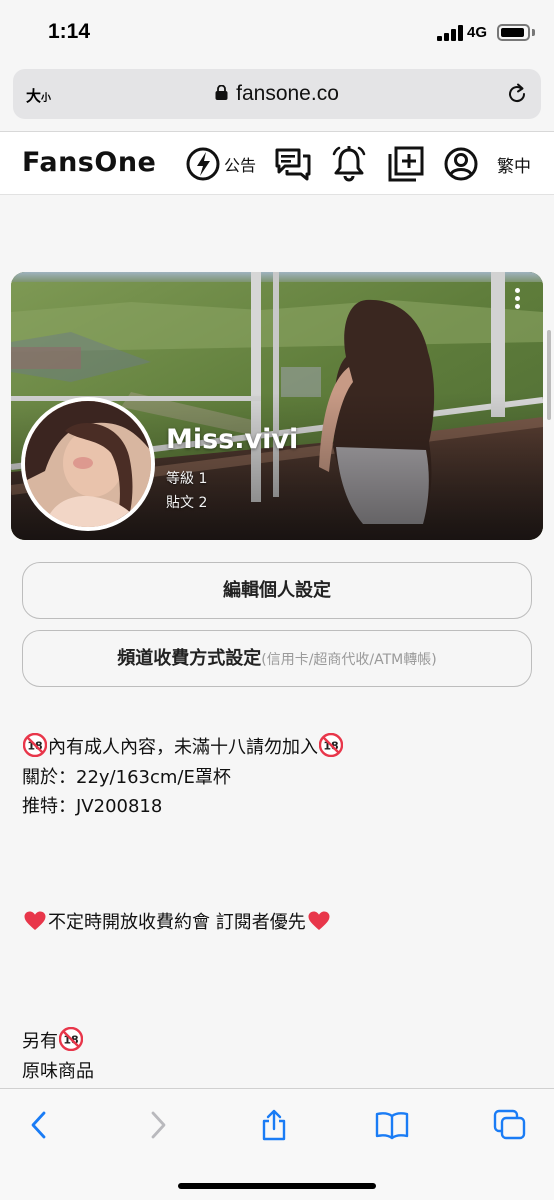 The image size is (554, 1200). Describe the element at coordinates (187, 479) in the screenshot. I see `profile-level: 等級 1` at that location.